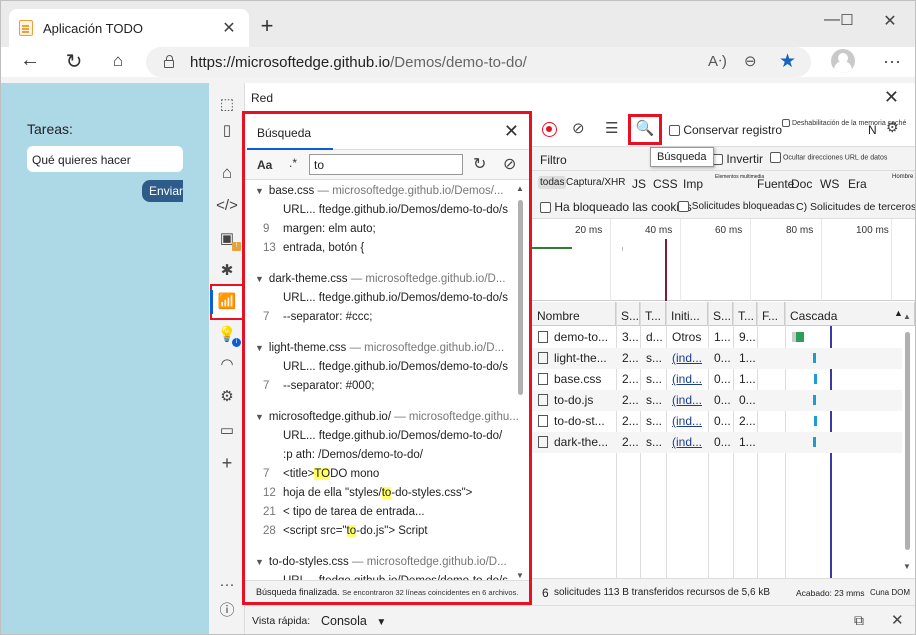 Image resolution: width=916 pixels, height=635 pixels. I want to click on network-wifi-icon: 📶, so click(227, 302).